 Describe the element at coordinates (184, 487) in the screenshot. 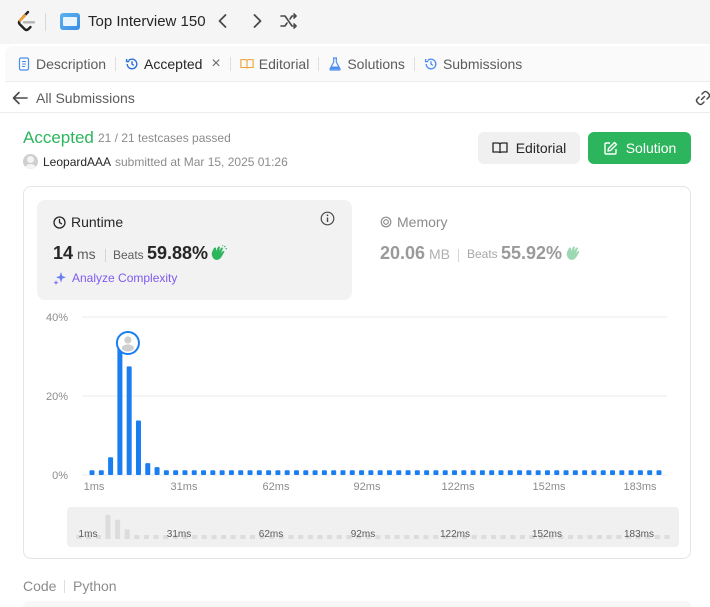

I see `x-tick-label: 31ms` at that location.